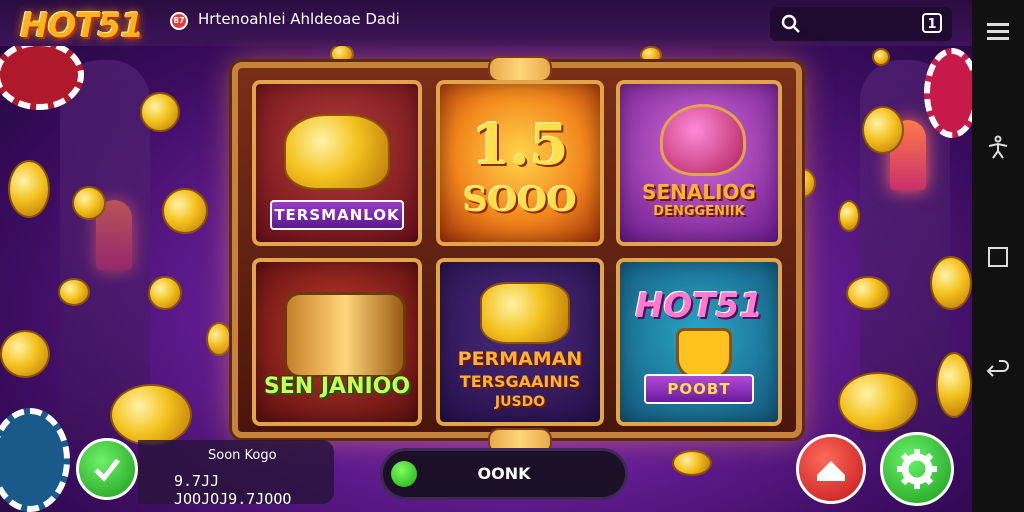  What do you see at coordinates (998, 371) in the screenshot?
I see `back-icon` at bounding box center [998, 371].